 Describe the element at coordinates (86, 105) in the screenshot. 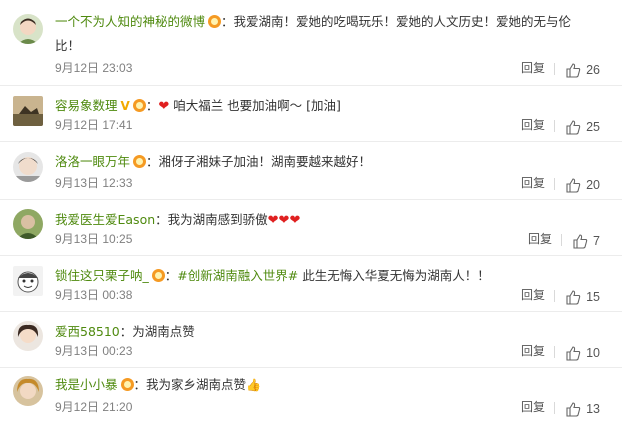

I see `username-link: 容易象数理` at that location.